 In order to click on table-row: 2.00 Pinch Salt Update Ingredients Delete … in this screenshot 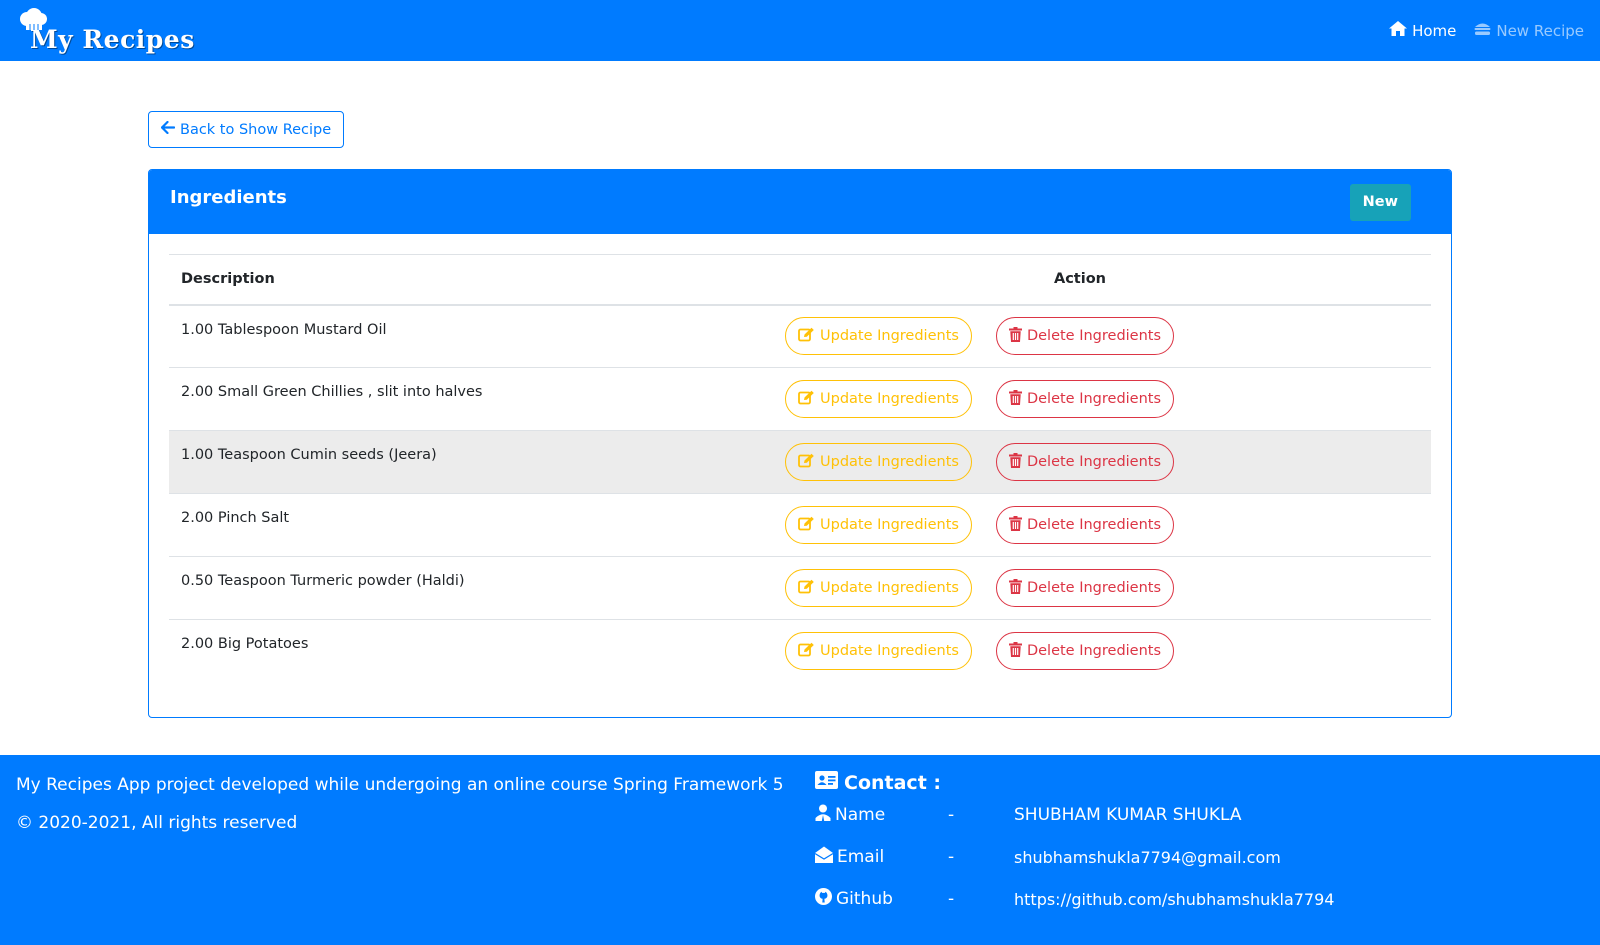, I will do `click(800, 525)`.